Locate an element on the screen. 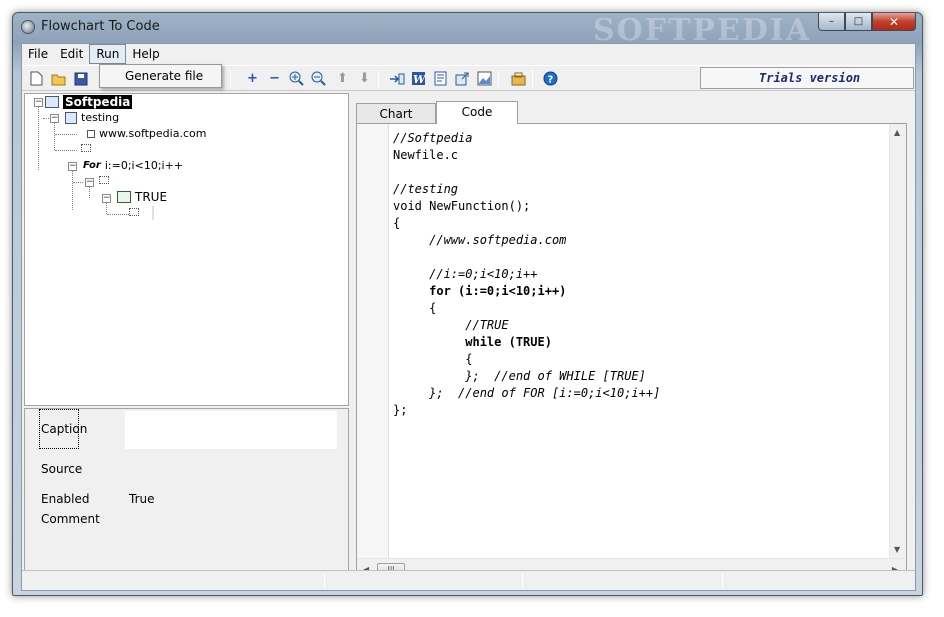  close-button: ✕ is located at coordinates (894, 22).